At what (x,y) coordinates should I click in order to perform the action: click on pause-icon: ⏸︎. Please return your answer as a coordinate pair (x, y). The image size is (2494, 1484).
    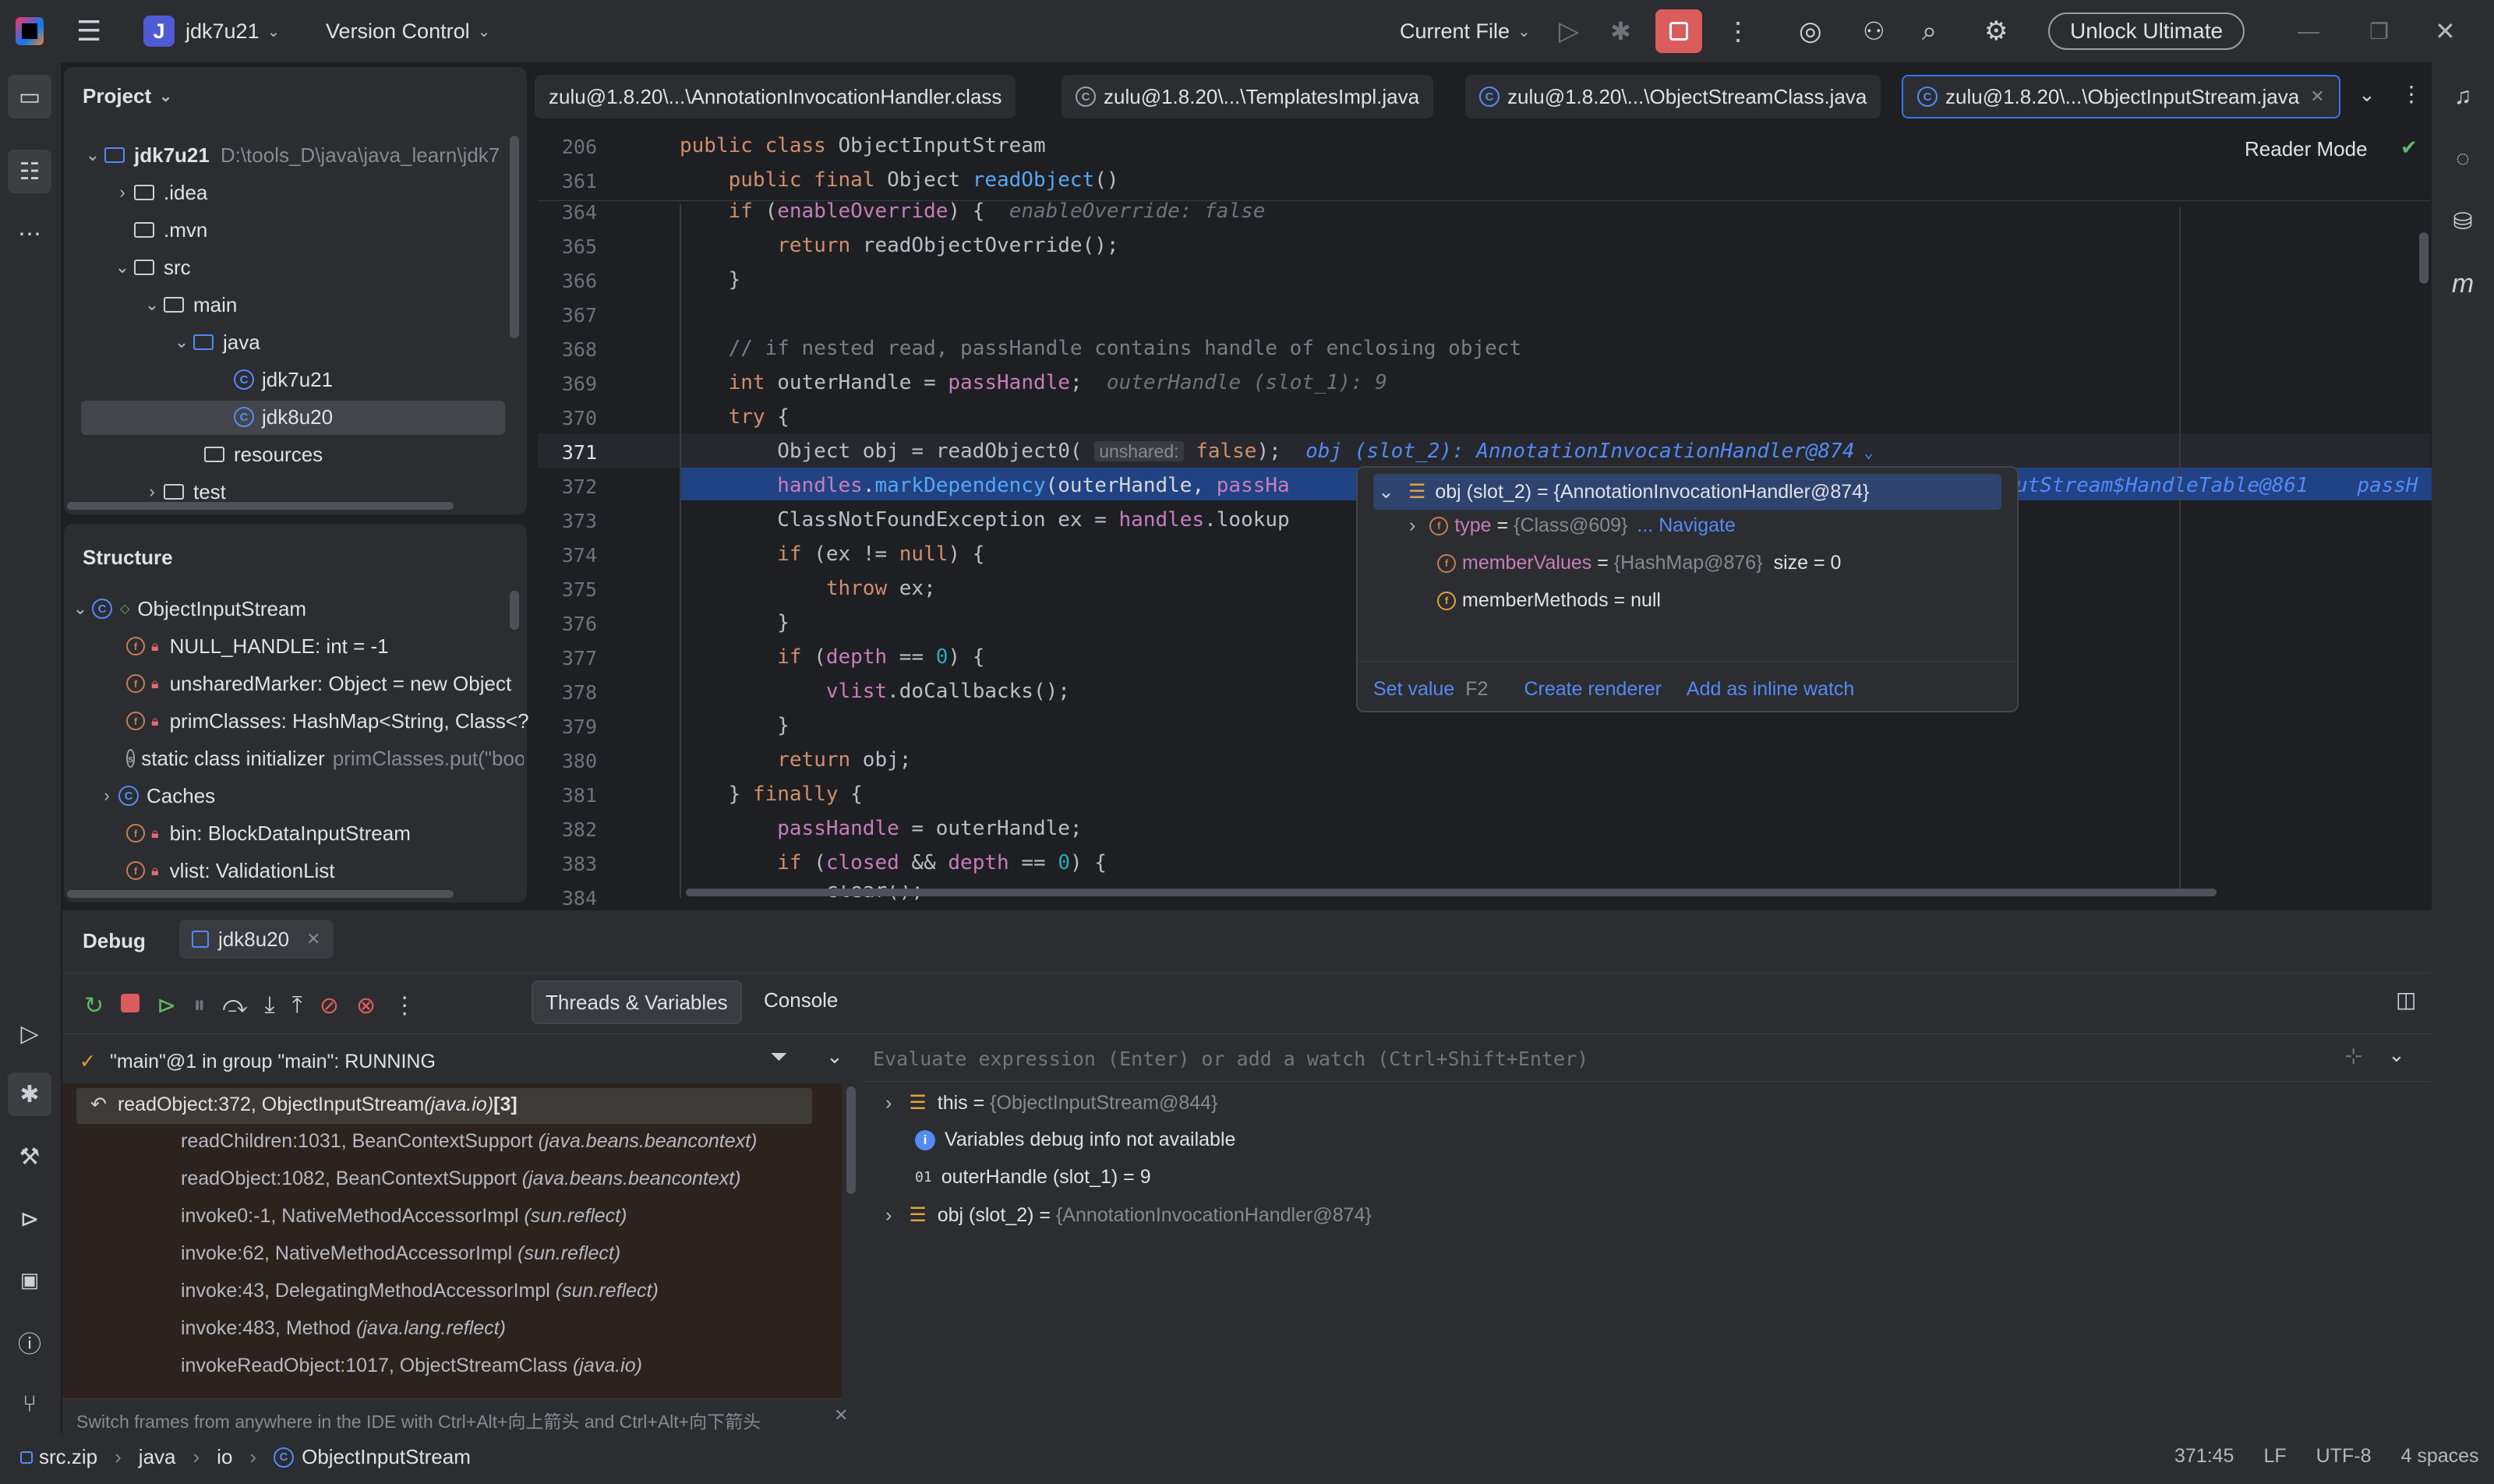
    Looking at the image, I should click on (199, 1005).